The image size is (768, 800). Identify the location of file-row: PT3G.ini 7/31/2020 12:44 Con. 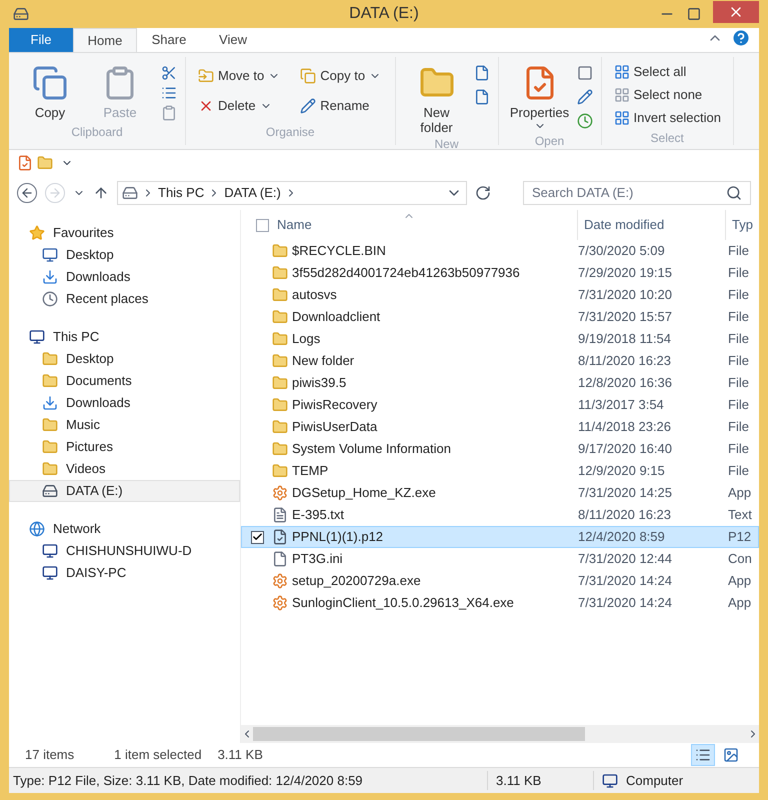
(500, 559).